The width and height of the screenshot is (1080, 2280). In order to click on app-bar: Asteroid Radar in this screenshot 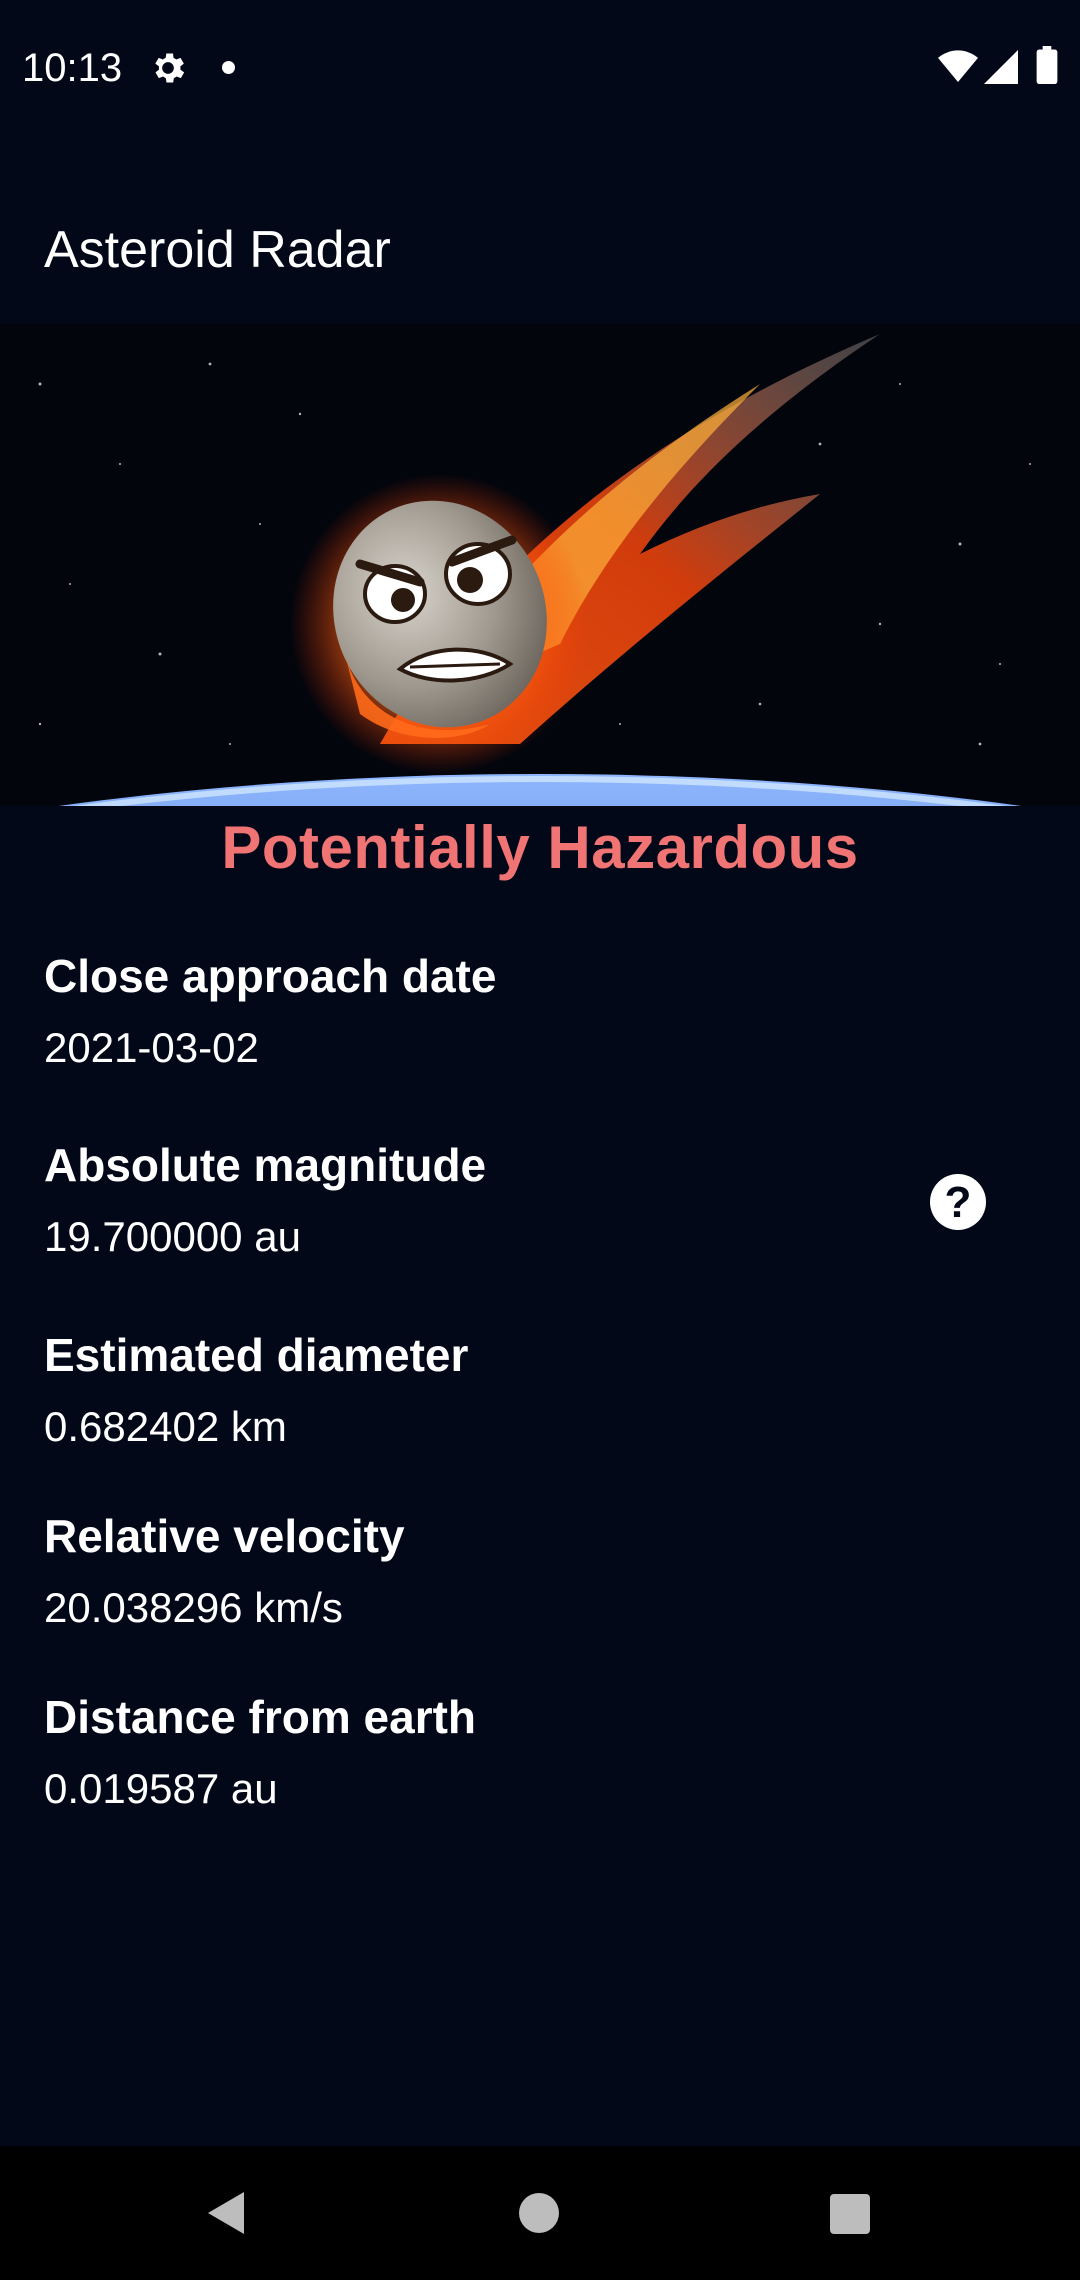, I will do `click(540, 228)`.